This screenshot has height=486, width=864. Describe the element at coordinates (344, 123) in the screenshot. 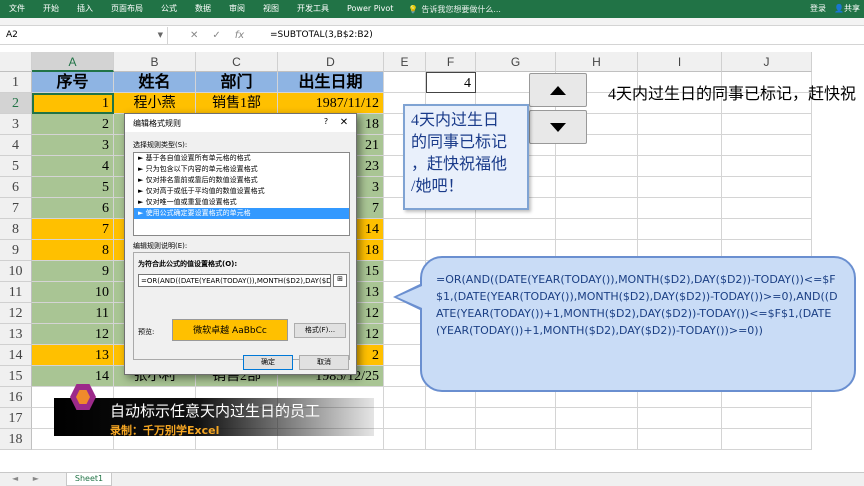

I see `close-icon: ✕` at that location.